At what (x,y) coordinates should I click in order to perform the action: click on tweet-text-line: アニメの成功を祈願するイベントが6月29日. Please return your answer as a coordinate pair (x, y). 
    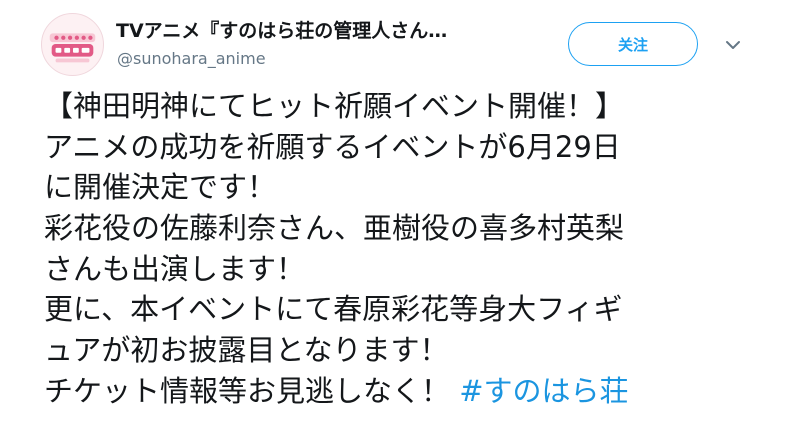
    Looking at the image, I should click on (332, 146).